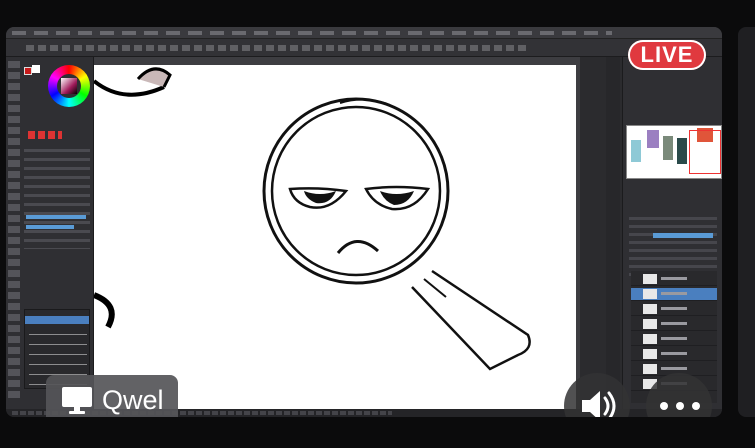 This screenshot has height=448, width=755. What do you see at coordinates (36, 69) in the screenshot?
I see `background-color-swatch` at bounding box center [36, 69].